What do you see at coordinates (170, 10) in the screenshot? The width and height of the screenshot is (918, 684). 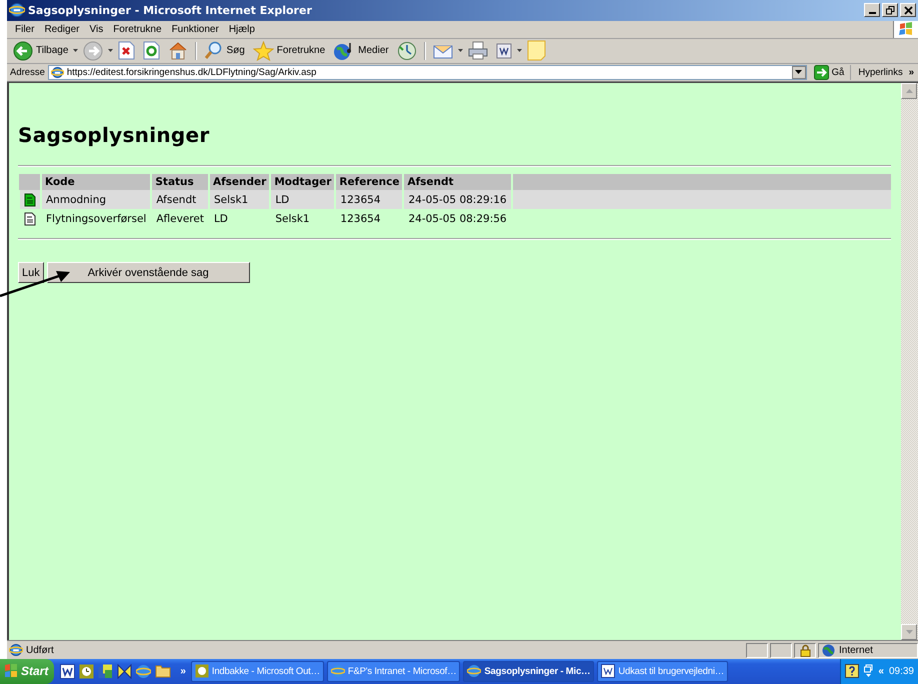 I see `window-title: Sagsoplysninger - Microsoft Internet Explorer` at bounding box center [170, 10].